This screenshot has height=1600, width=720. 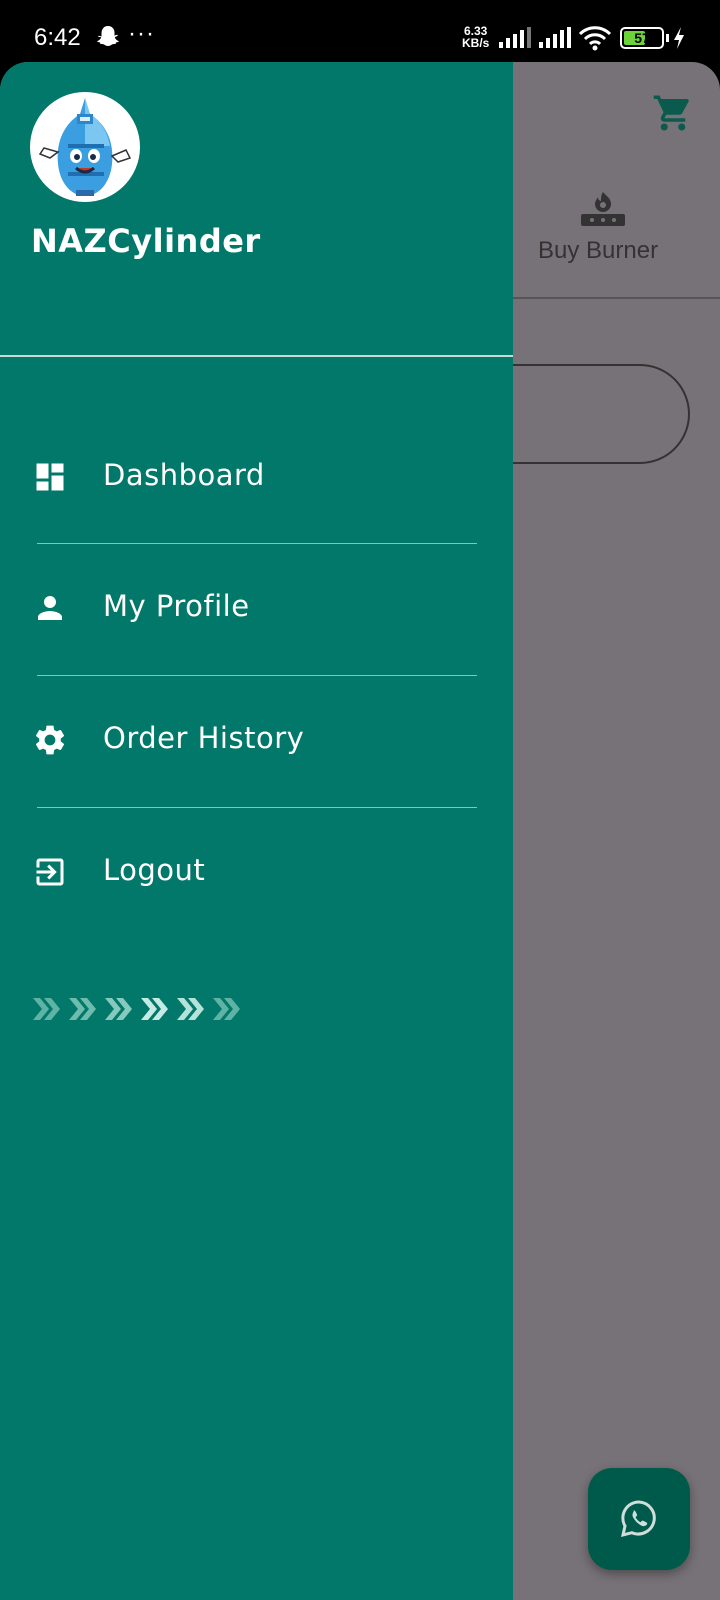 What do you see at coordinates (679, 38) in the screenshot?
I see `charging-icon` at bounding box center [679, 38].